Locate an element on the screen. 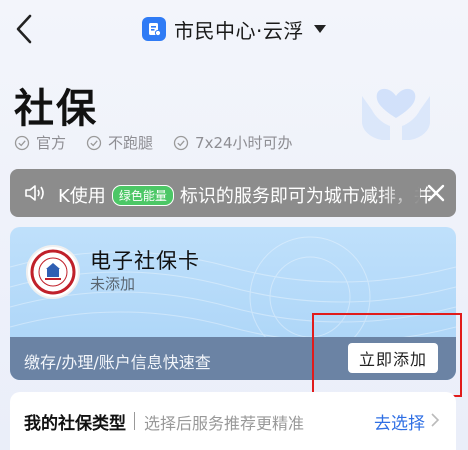 This screenshot has width=468, height=450. service-badges: 官方 不跑腿 7x24小时可办 is located at coordinates (153, 142).